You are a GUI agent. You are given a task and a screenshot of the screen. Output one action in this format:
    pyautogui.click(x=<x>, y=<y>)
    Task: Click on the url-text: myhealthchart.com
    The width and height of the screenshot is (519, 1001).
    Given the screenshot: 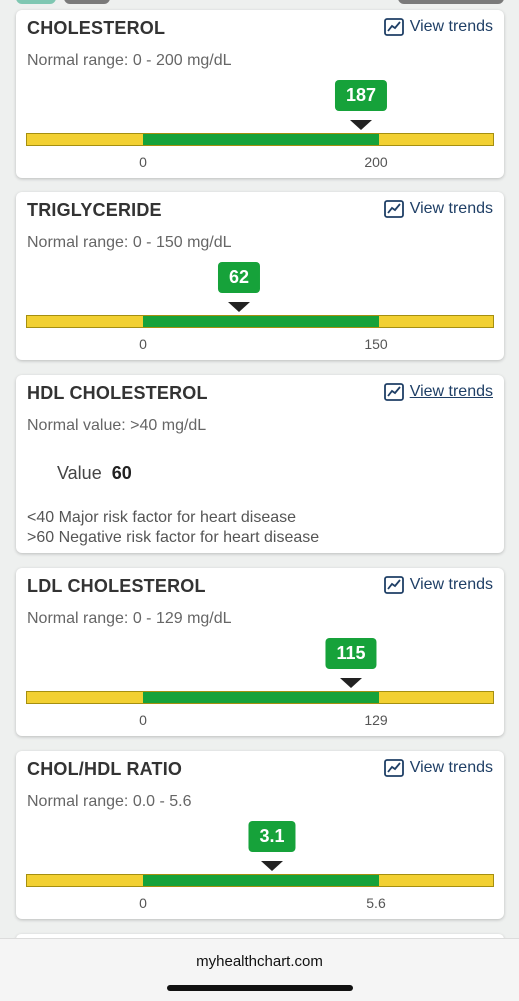 What is the action you would take?
    pyautogui.click(x=259, y=961)
    